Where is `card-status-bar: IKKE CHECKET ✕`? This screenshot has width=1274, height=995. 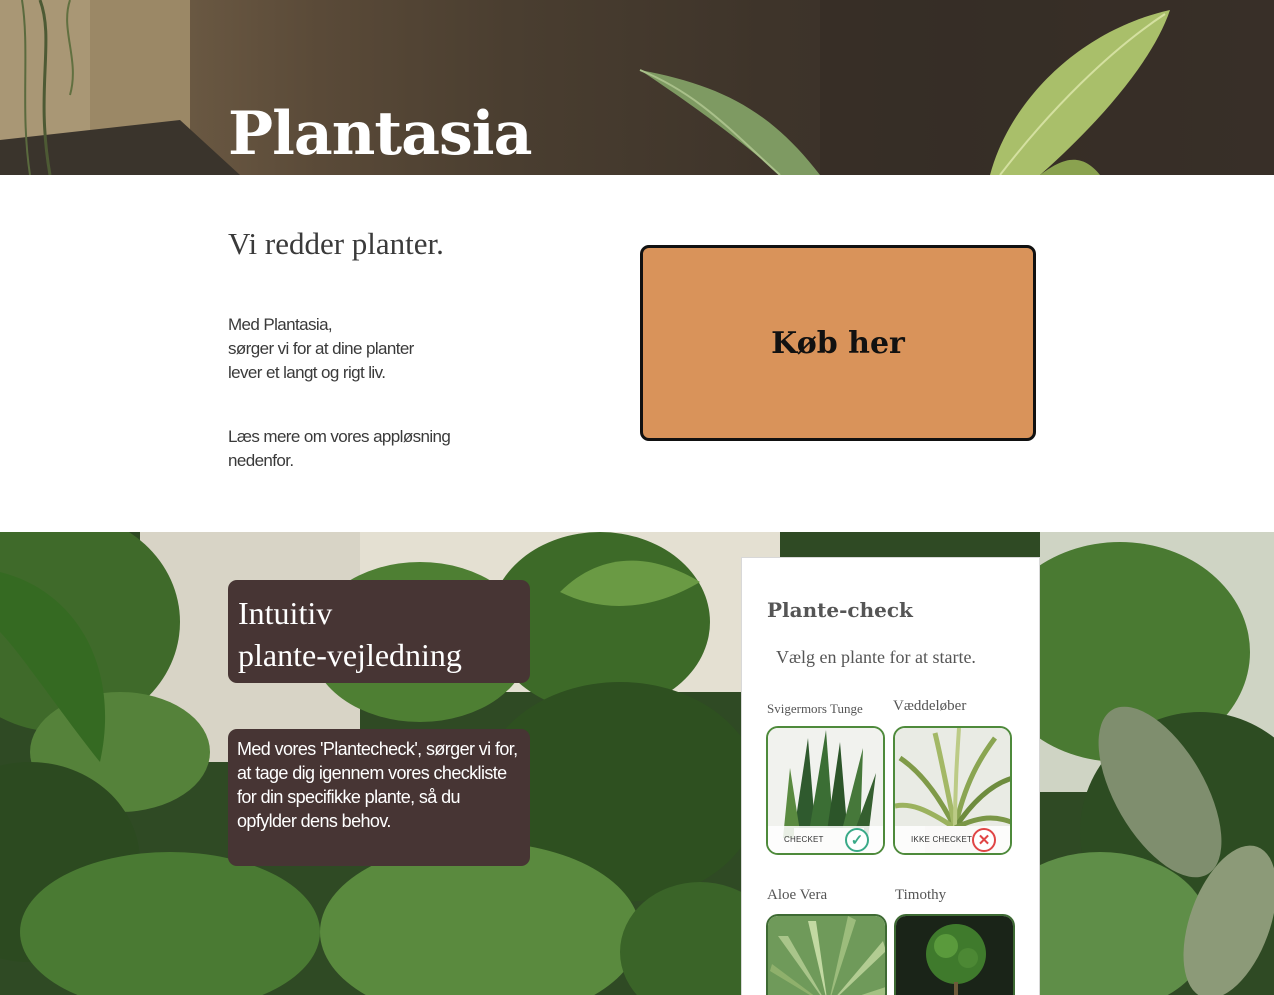
card-status-bar: IKKE CHECKET ✕ is located at coordinates (952, 839).